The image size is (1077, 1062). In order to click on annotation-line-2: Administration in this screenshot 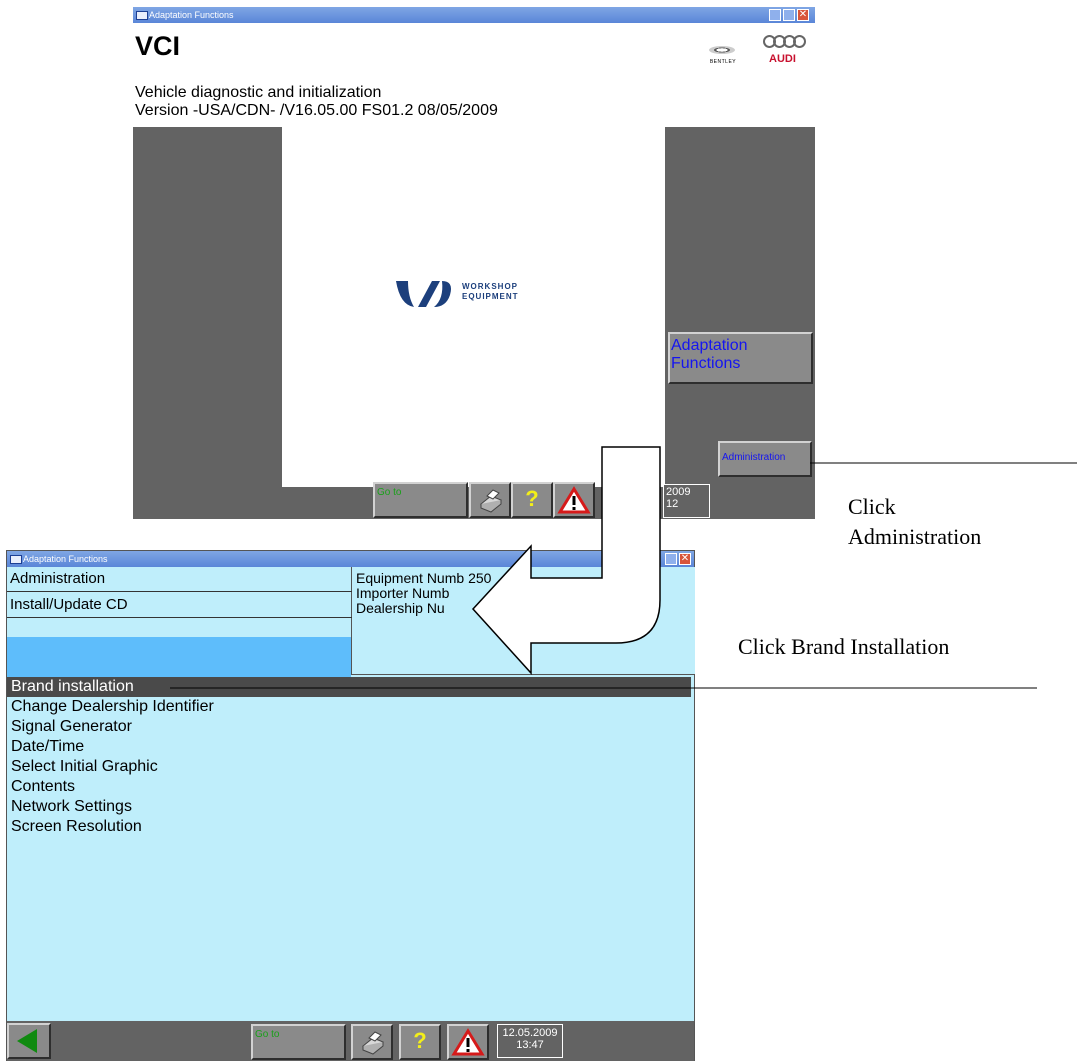, I will do `click(915, 536)`.